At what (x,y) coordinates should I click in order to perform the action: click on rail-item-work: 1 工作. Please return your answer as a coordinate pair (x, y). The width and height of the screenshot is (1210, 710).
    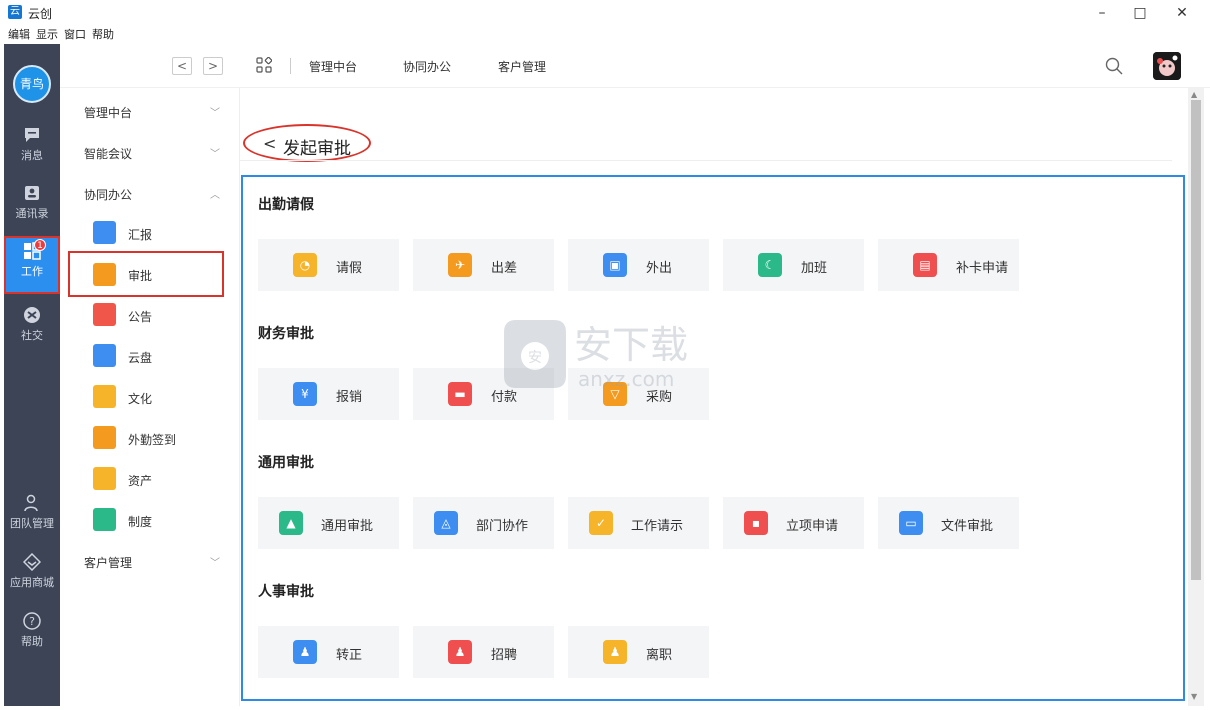
    Looking at the image, I should click on (32, 265).